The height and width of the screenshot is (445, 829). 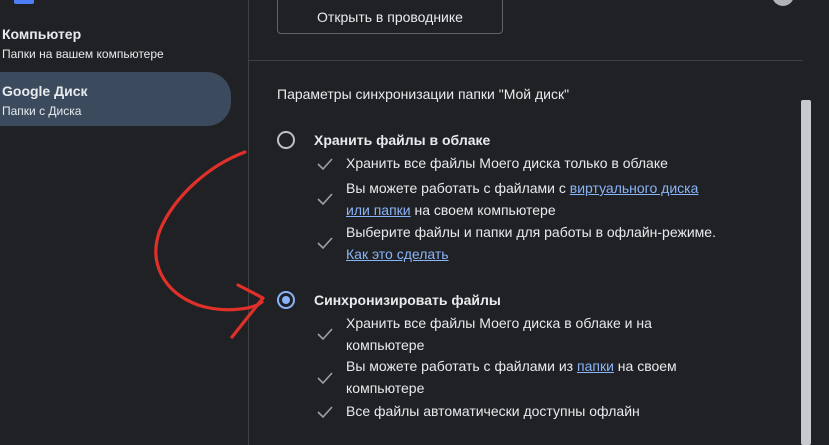 I want to click on mirror-bullet-2-tail: на своем, so click(x=645, y=366).